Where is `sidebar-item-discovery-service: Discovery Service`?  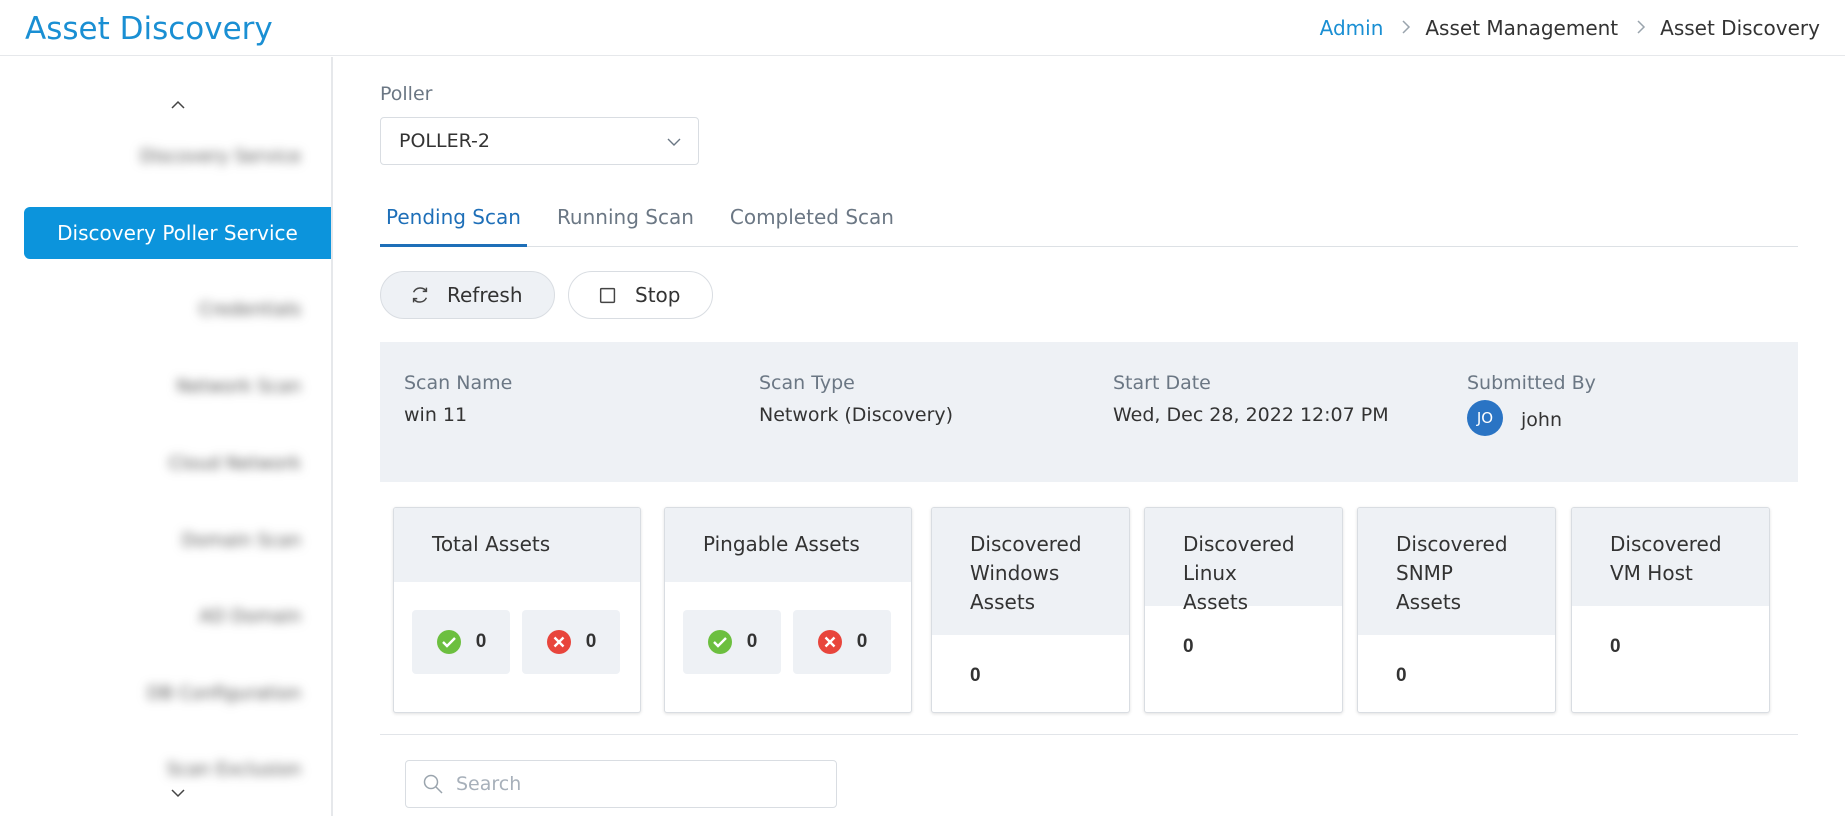
sidebar-item-discovery-service: Discovery Service is located at coordinates (220, 156).